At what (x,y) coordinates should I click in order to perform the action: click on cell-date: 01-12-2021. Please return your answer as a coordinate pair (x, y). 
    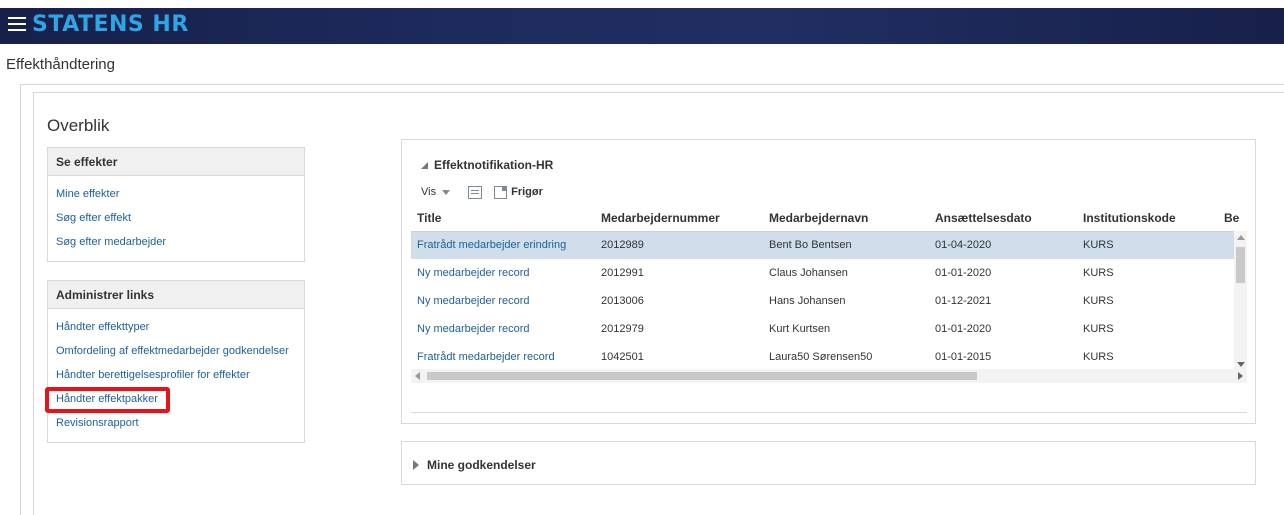
    Looking at the image, I should click on (963, 301).